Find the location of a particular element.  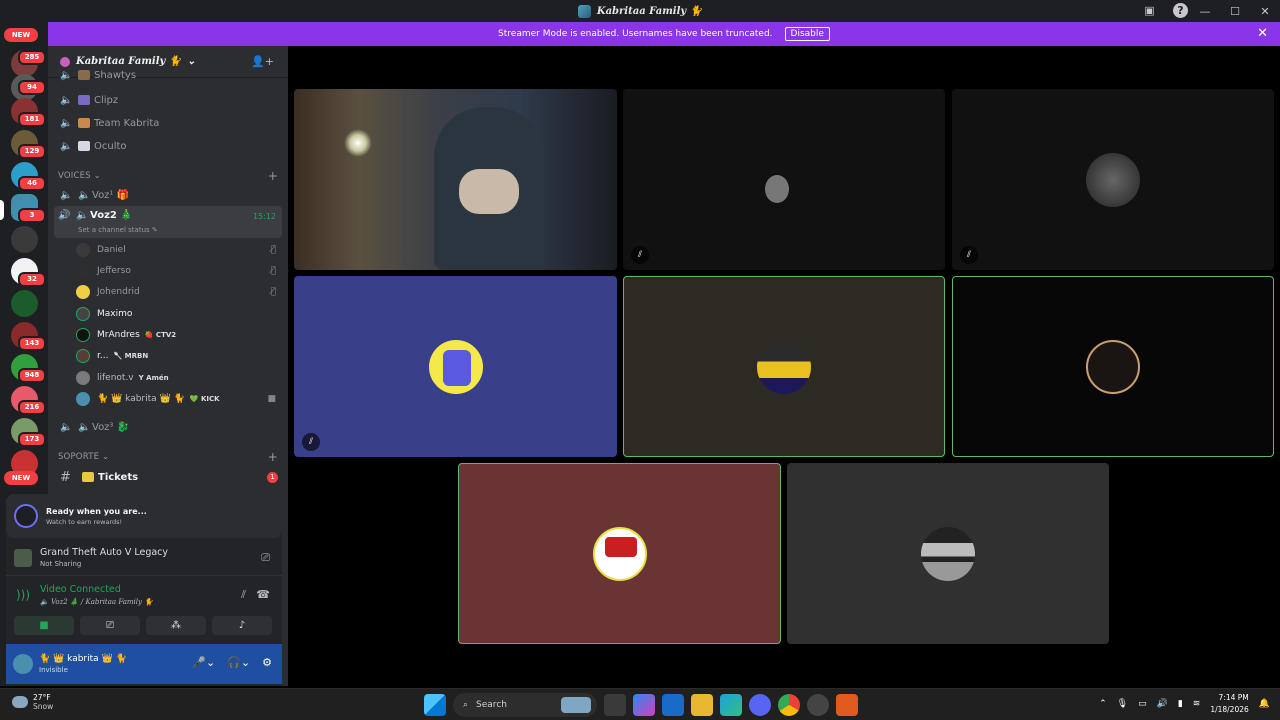

window-controls: — ☐ ✕ is located at coordinates (1235, 11).